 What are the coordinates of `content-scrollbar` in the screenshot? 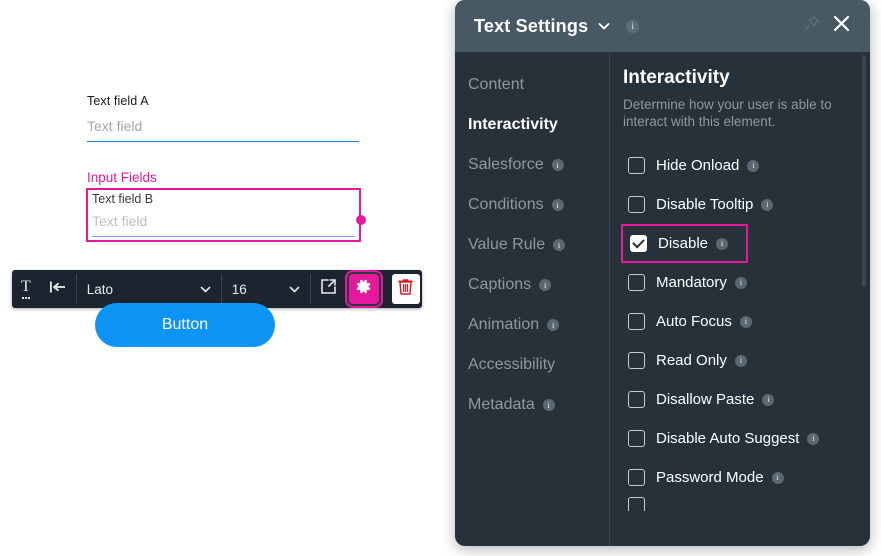 It's located at (864, 279).